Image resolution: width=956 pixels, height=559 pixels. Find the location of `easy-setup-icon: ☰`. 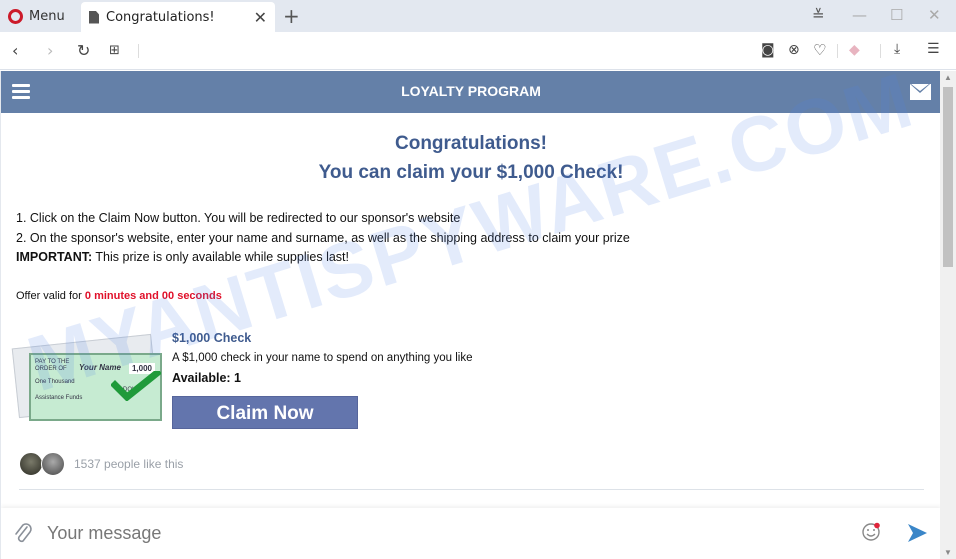

easy-setup-icon: ☰ is located at coordinates (933, 49).